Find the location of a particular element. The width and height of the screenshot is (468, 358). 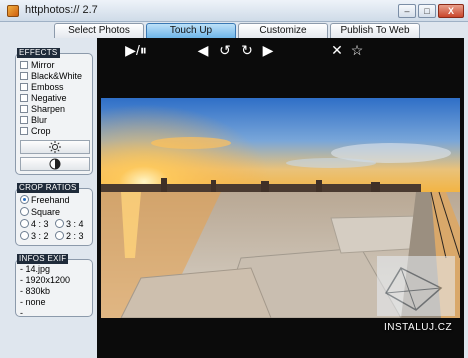

contrast-icon is located at coordinates (55, 164).